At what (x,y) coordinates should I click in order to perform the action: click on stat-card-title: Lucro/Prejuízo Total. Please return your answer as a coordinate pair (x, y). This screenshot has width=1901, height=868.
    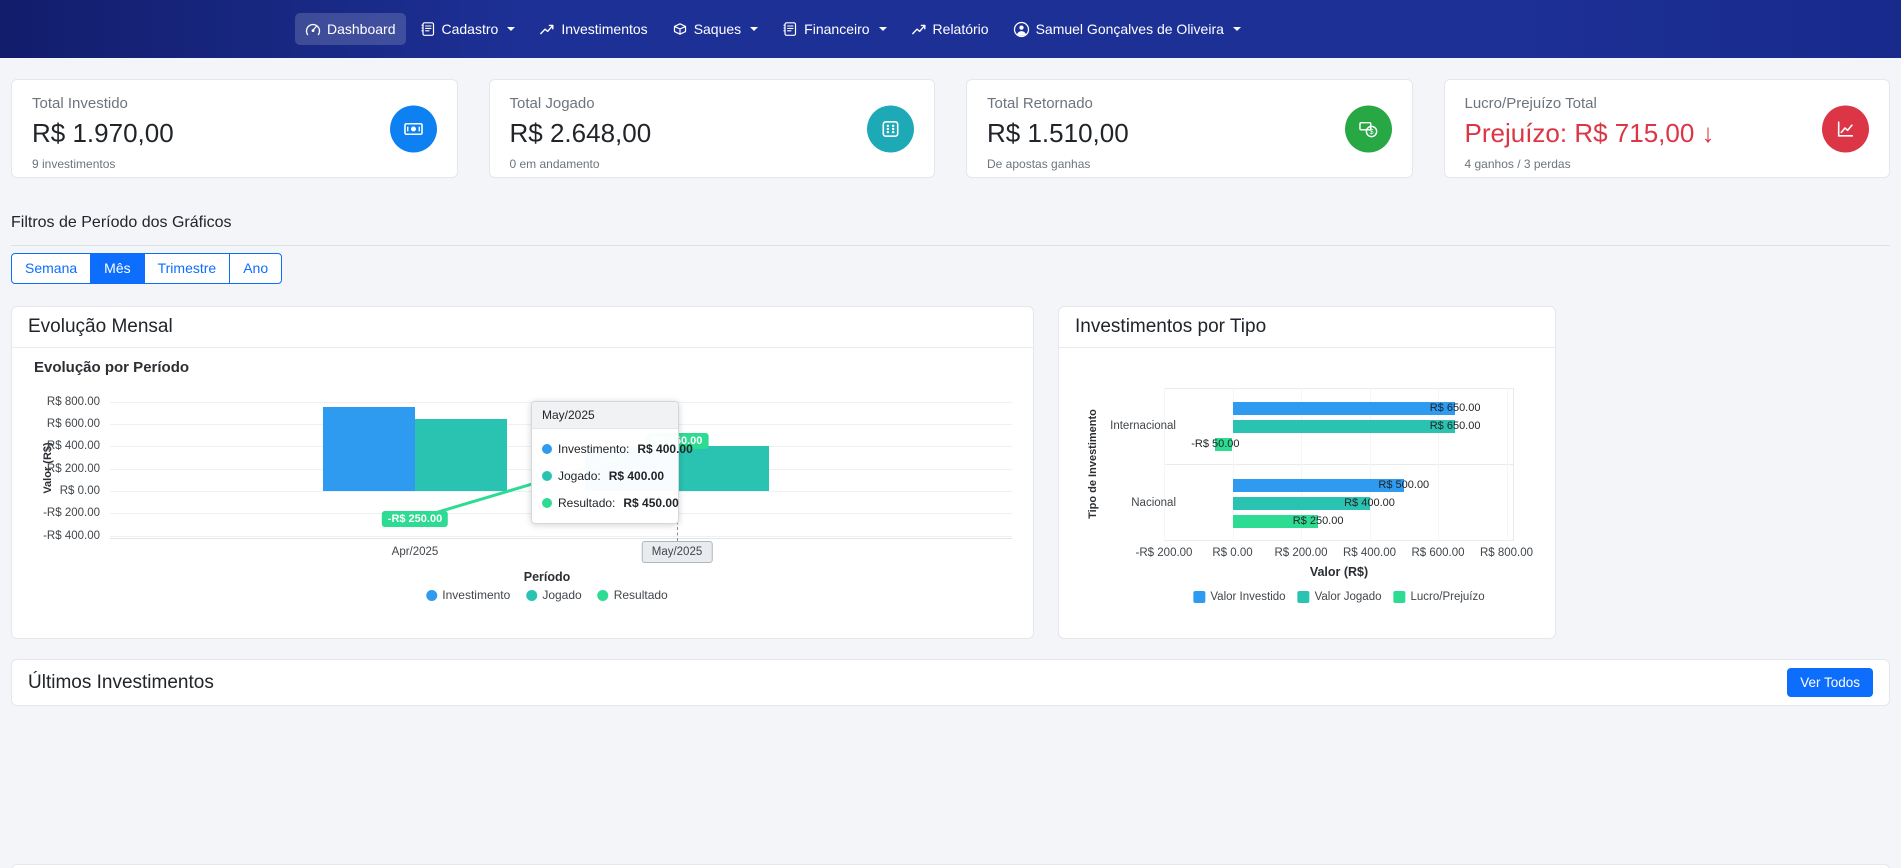
    Looking at the image, I should click on (1530, 103).